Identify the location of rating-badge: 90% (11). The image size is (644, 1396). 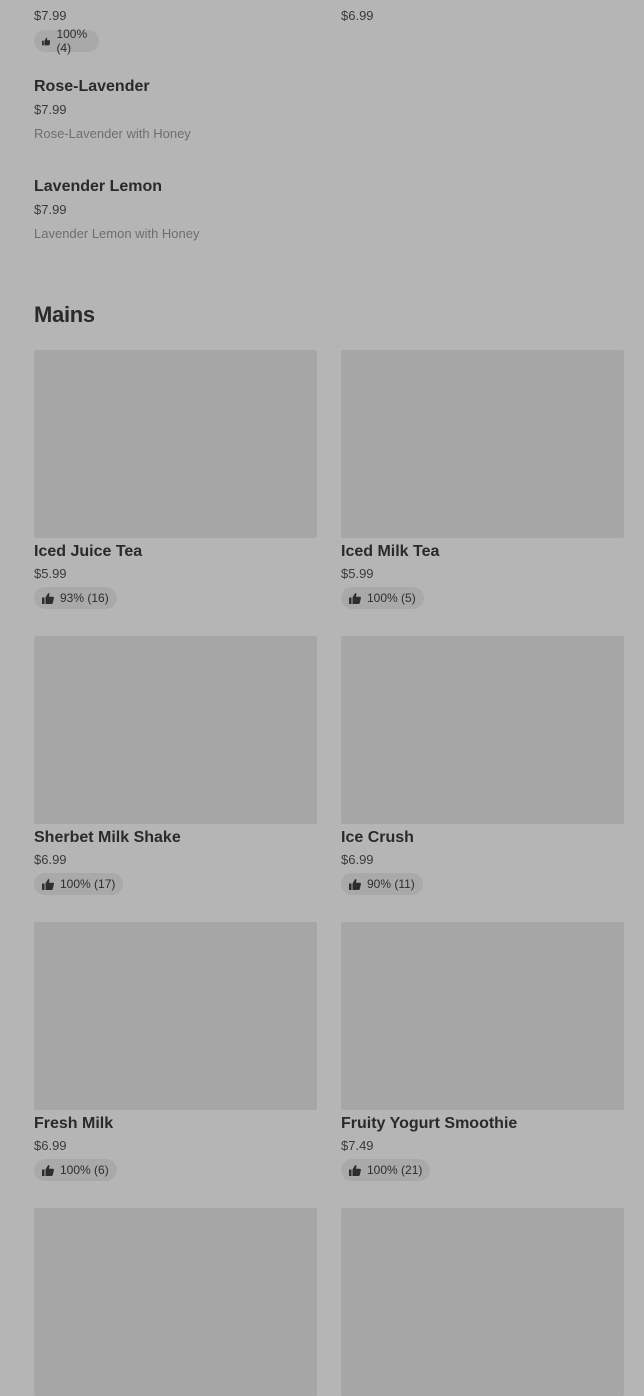
(382, 884).